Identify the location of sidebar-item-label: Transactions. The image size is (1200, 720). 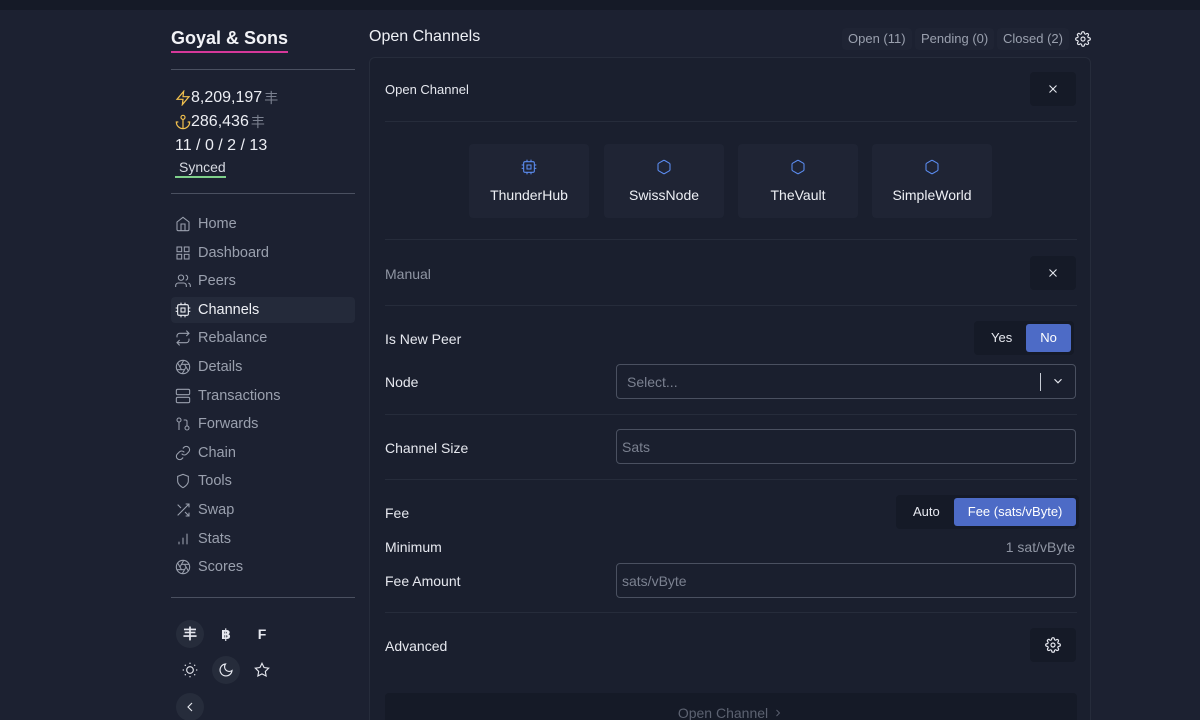
(239, 395).